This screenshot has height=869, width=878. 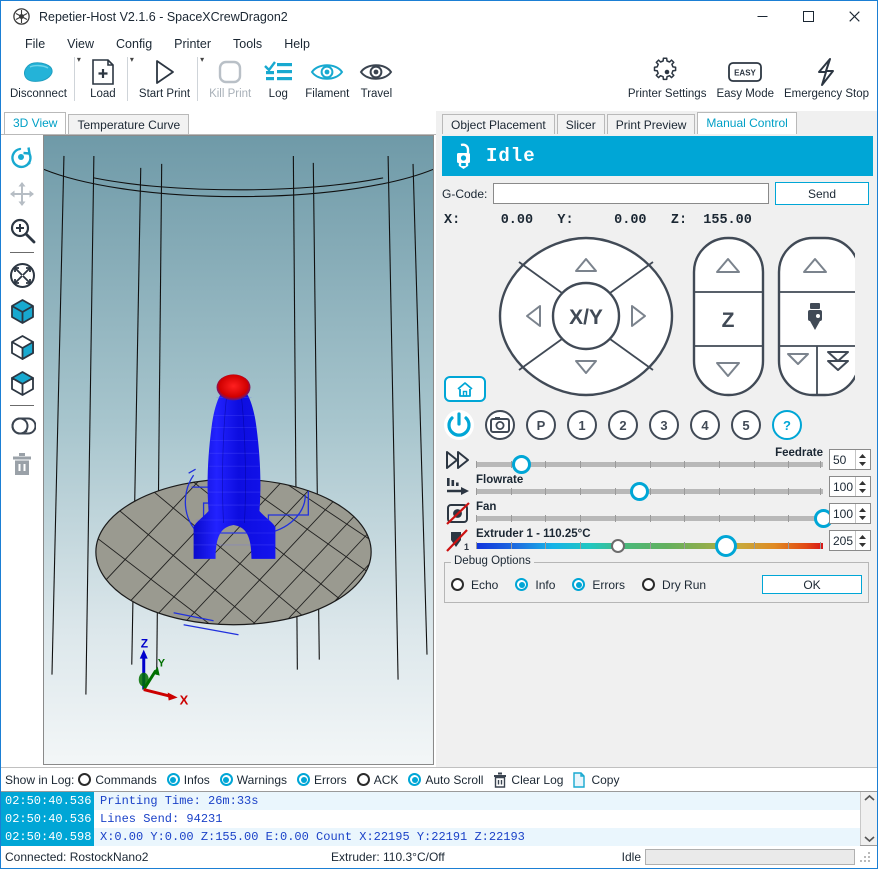 I want to click on menu-view: View, so click(x=80, y=44).